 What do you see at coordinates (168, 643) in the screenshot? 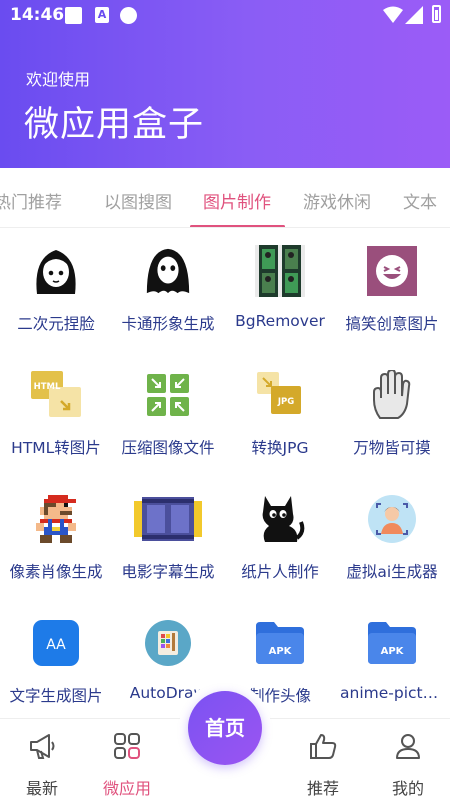
I see `palette-icon` at bounding box center [168, 643].